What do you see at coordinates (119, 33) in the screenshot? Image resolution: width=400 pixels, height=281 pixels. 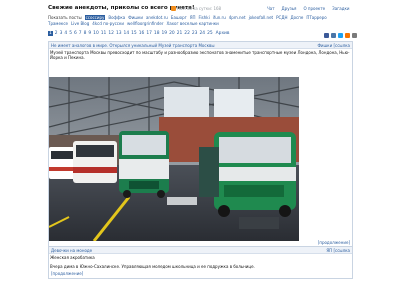 I see `page-link: 13` at bounding box center [119, 33].